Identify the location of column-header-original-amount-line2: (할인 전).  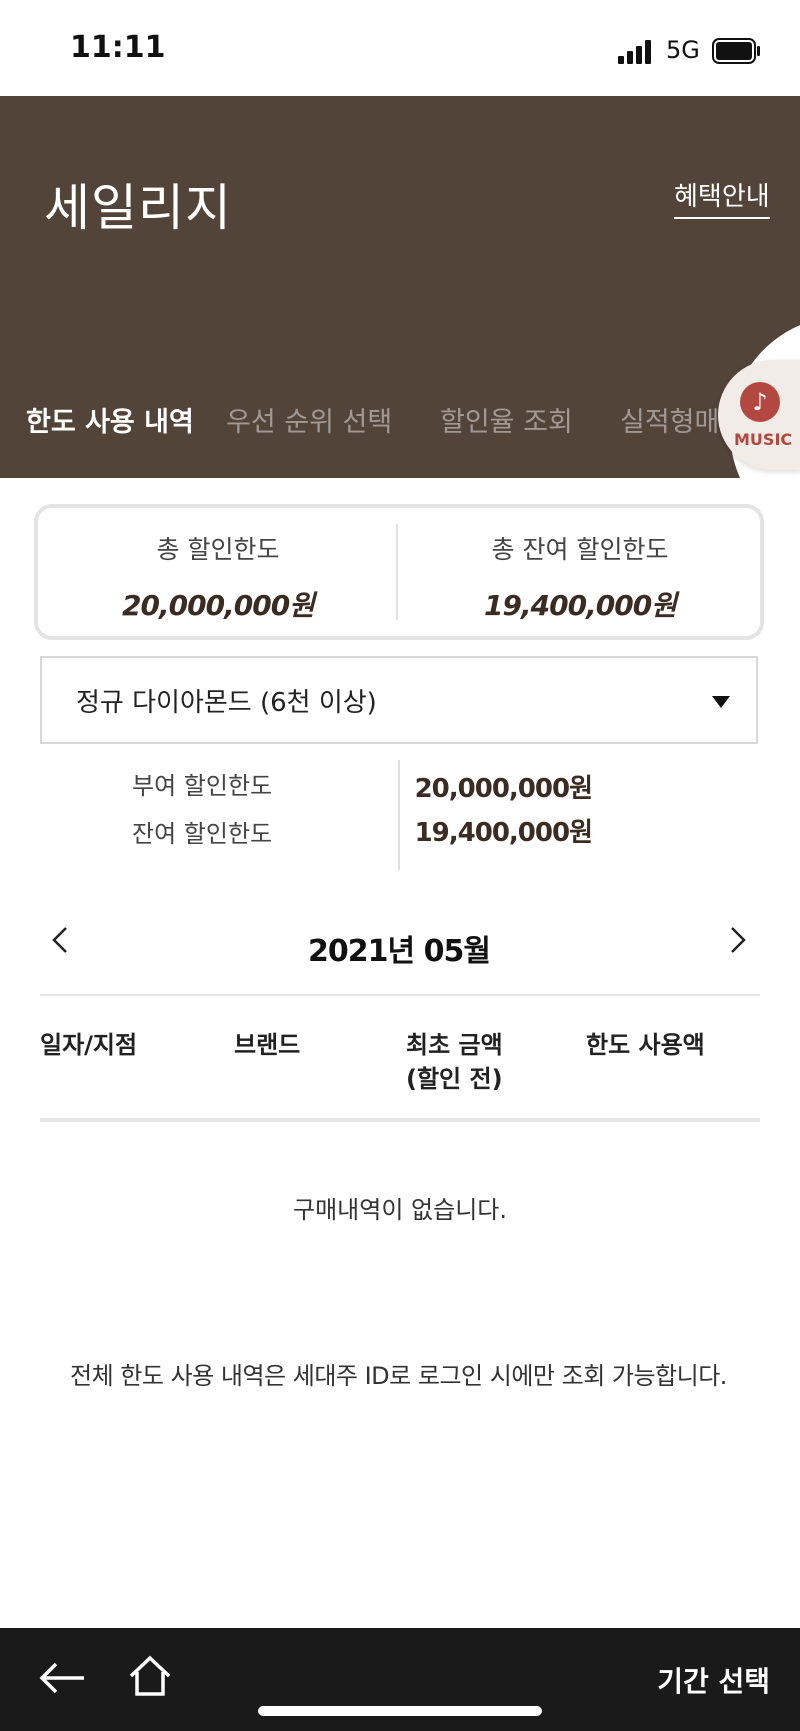
(454, 1079).